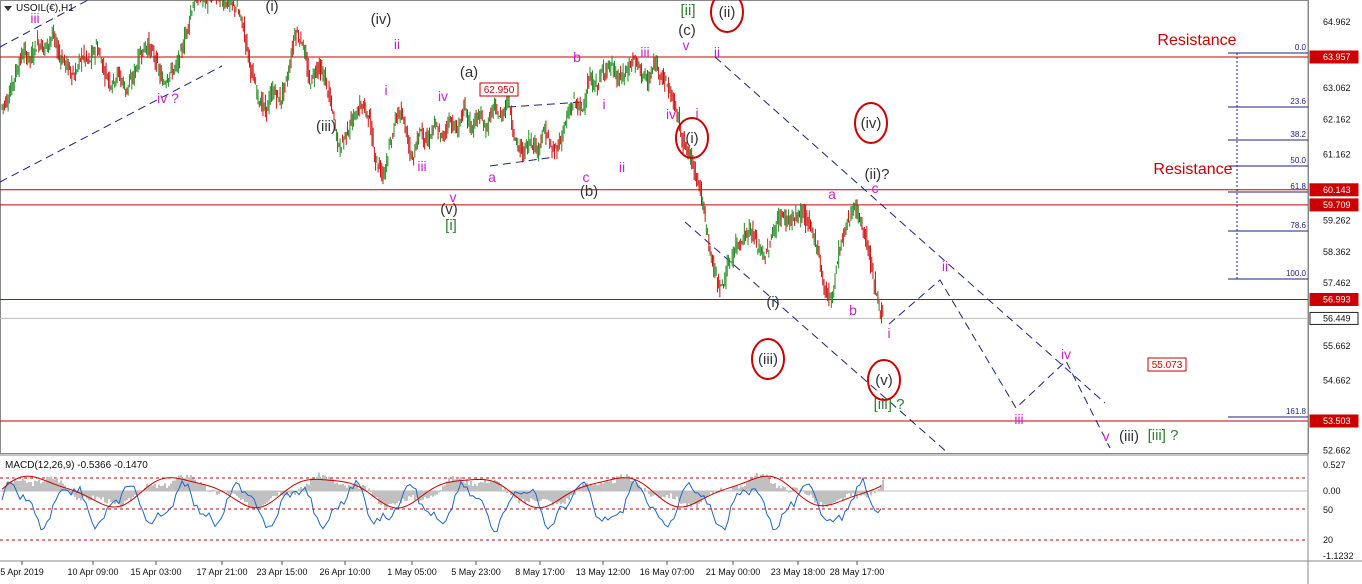 The image size is (1362, 584). What do you see at coordinates (603, 572) in the screenshot?
I see `time-tick-label: 13 May 12:00` at bounding box center [603, 572].